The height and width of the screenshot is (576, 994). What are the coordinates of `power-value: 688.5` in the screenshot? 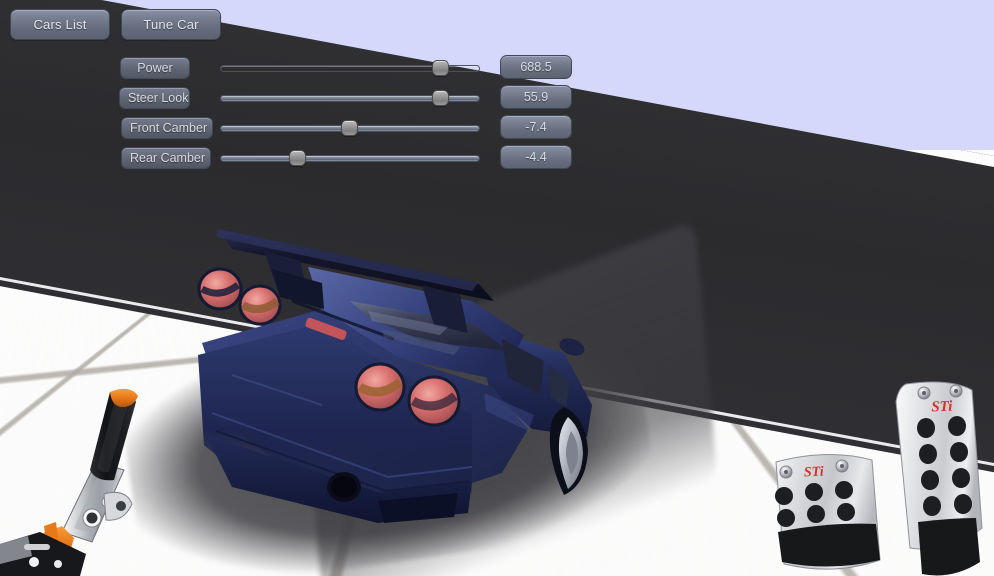 It's located at (536, 67).